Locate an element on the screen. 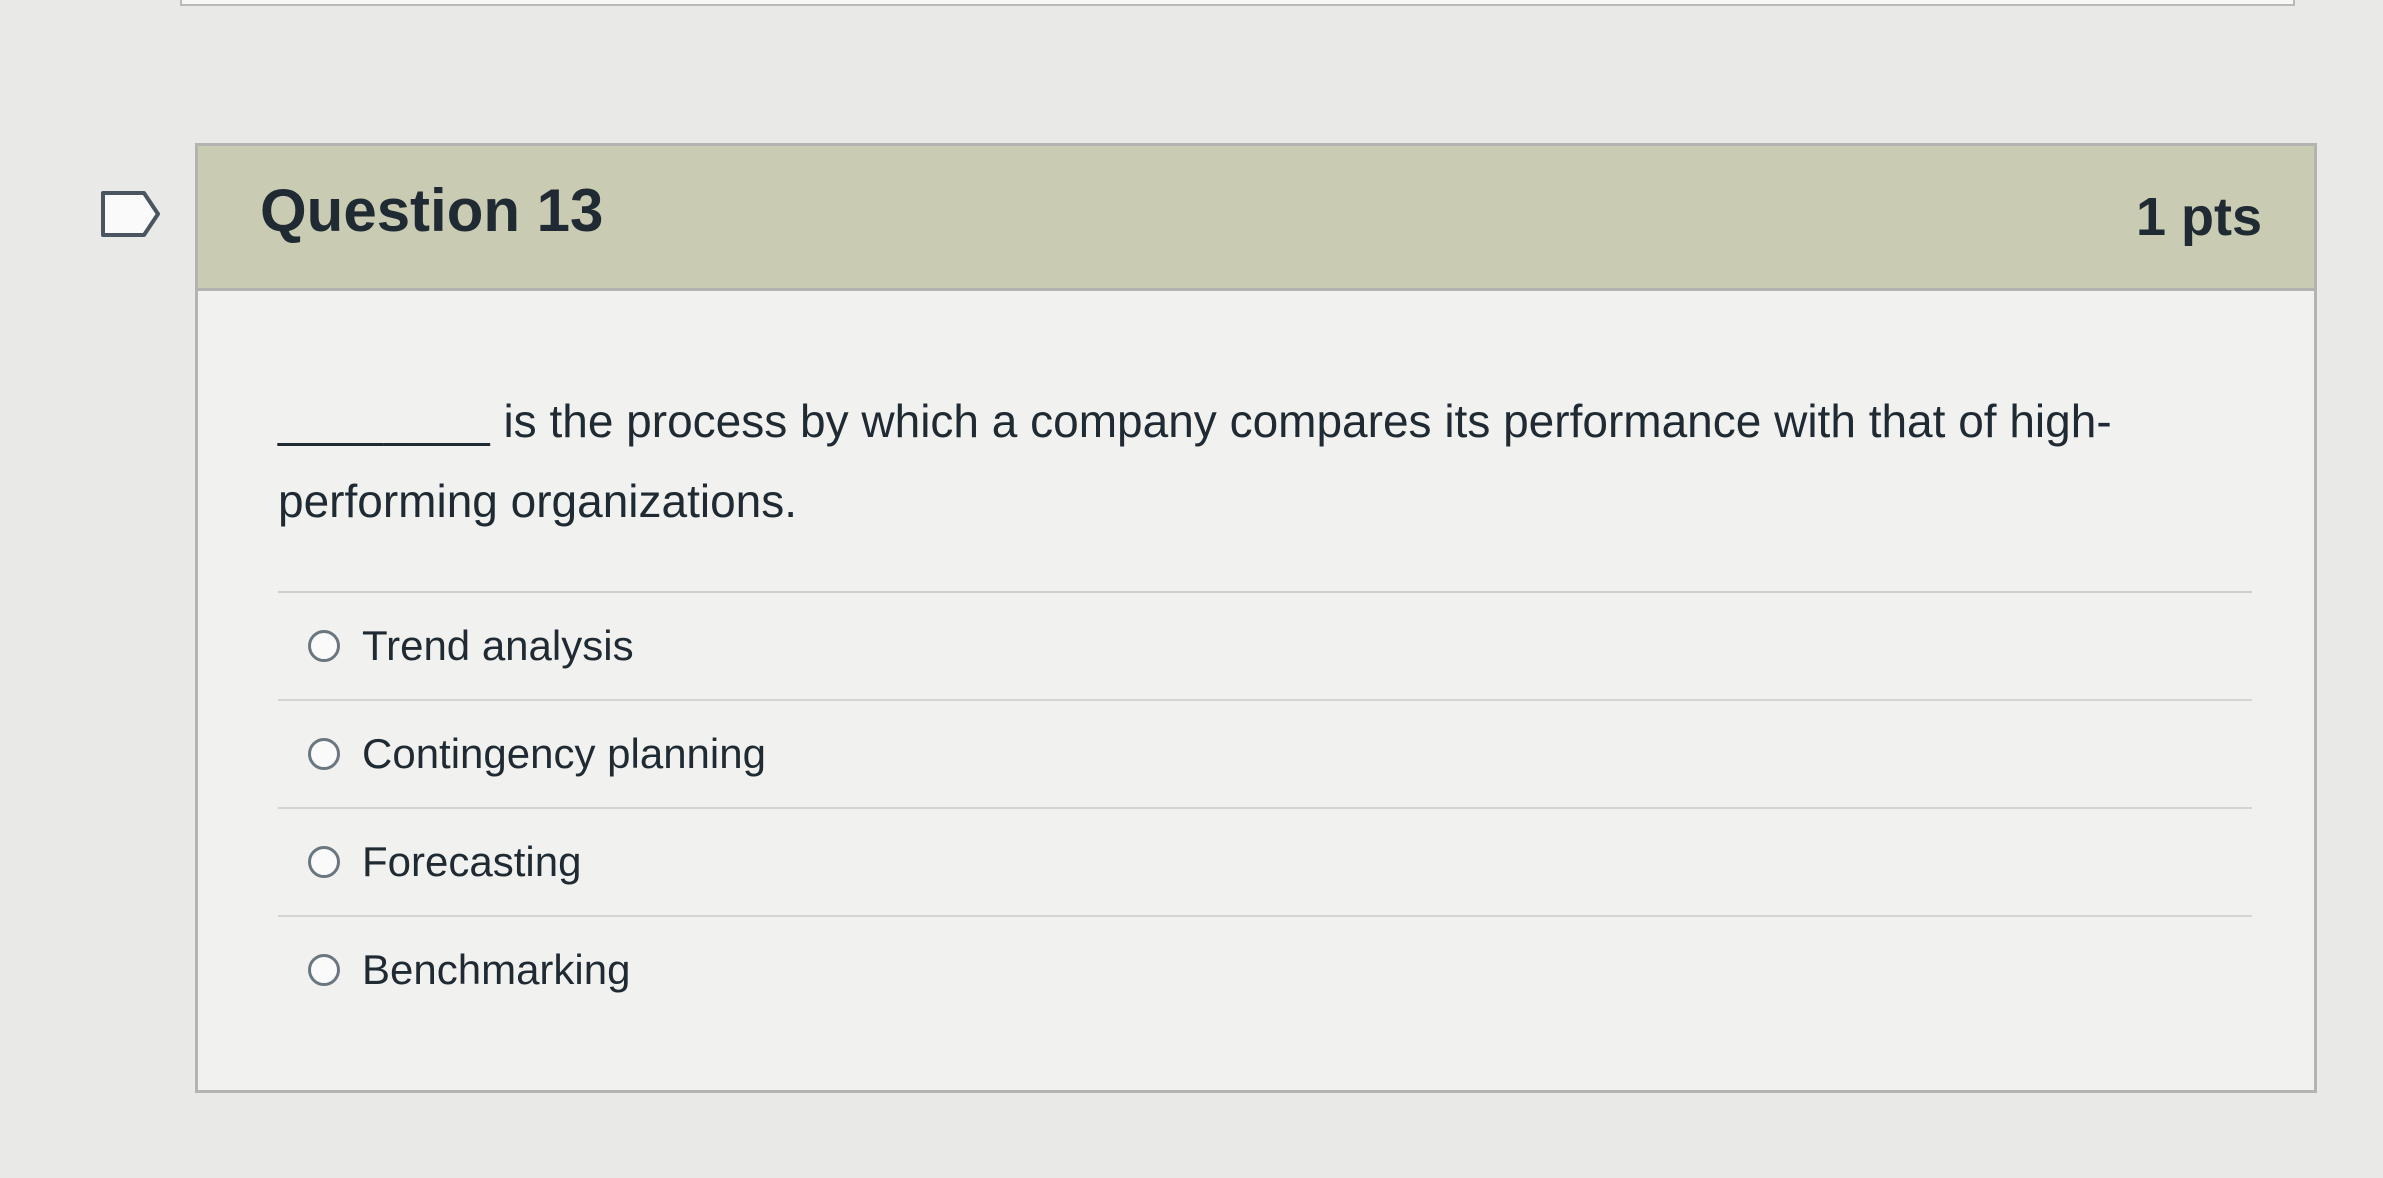  answer-label: Benchmarking is located at coordinates (496, 969).